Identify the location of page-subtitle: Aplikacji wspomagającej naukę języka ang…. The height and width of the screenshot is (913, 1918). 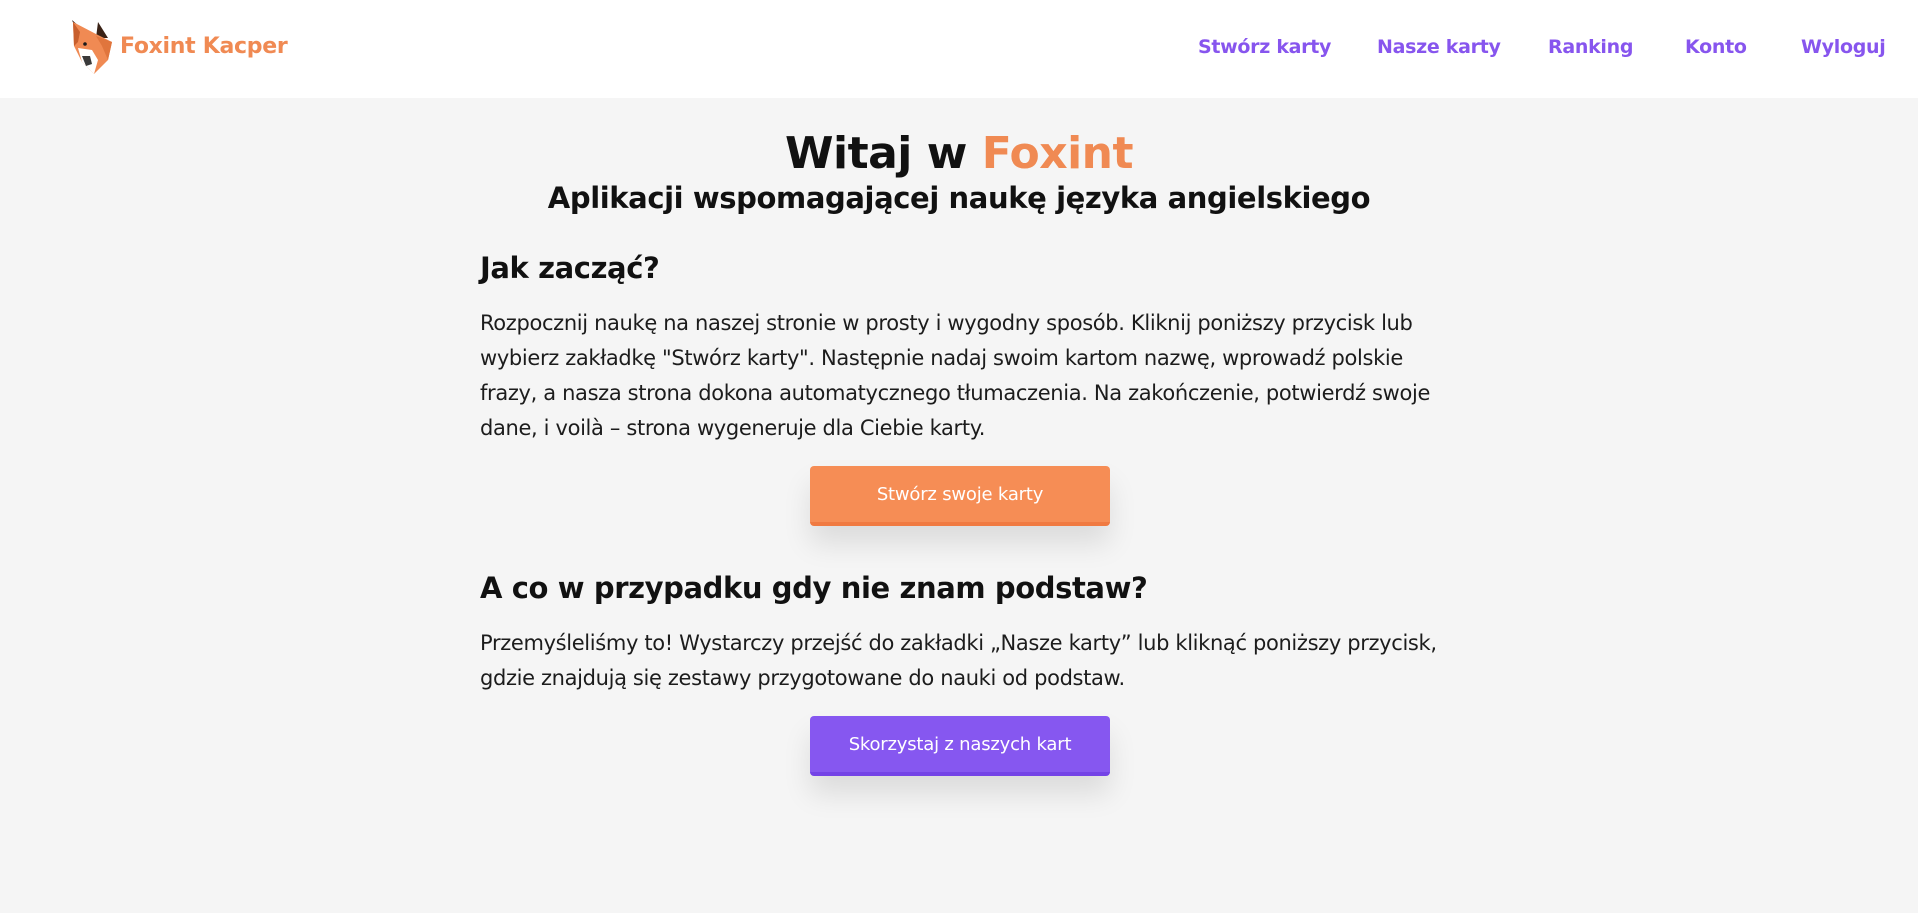
(959, 198).